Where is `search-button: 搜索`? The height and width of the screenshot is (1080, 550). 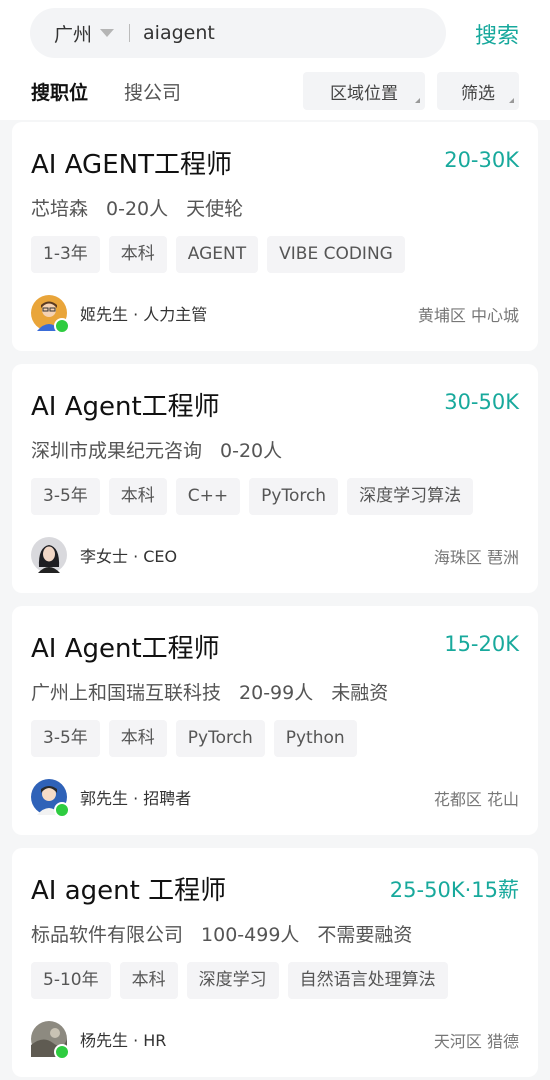
search-button: 搜索 is located at coordinates (497, 34).